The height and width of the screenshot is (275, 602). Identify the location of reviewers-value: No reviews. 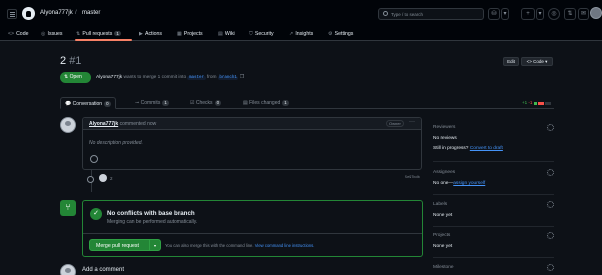
(445, 138).